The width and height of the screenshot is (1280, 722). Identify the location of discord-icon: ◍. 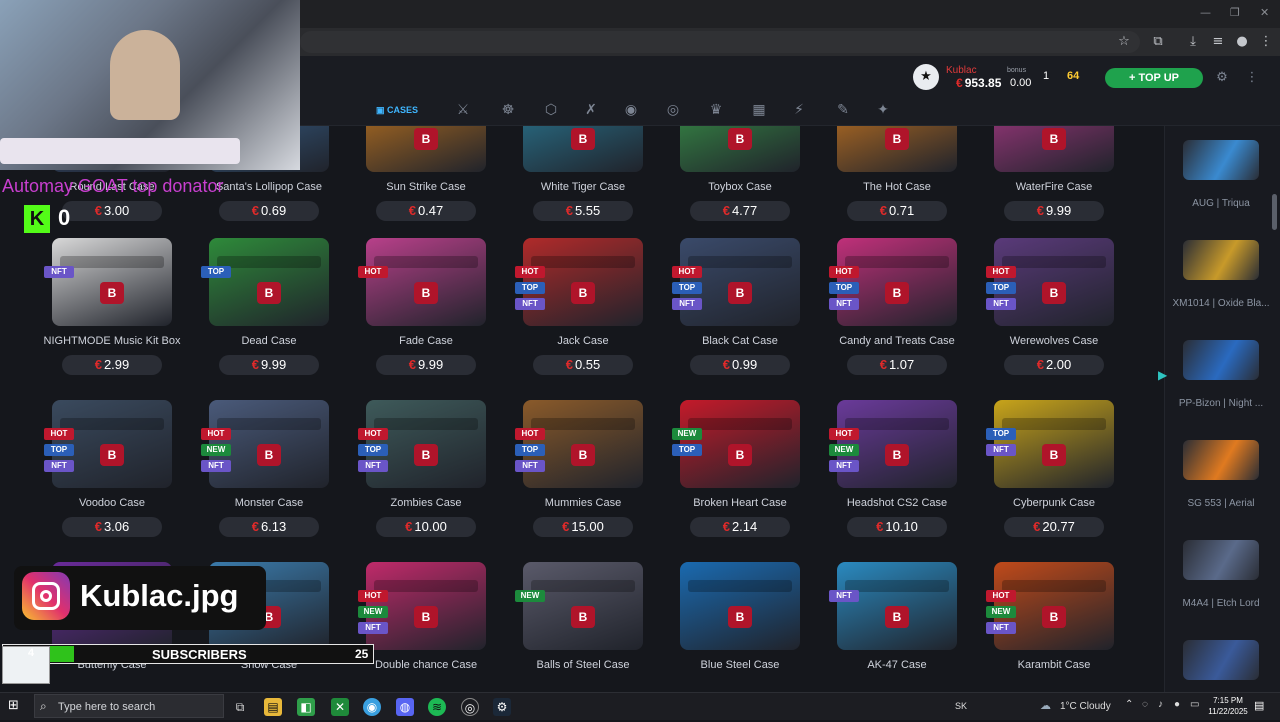
(405, 707).